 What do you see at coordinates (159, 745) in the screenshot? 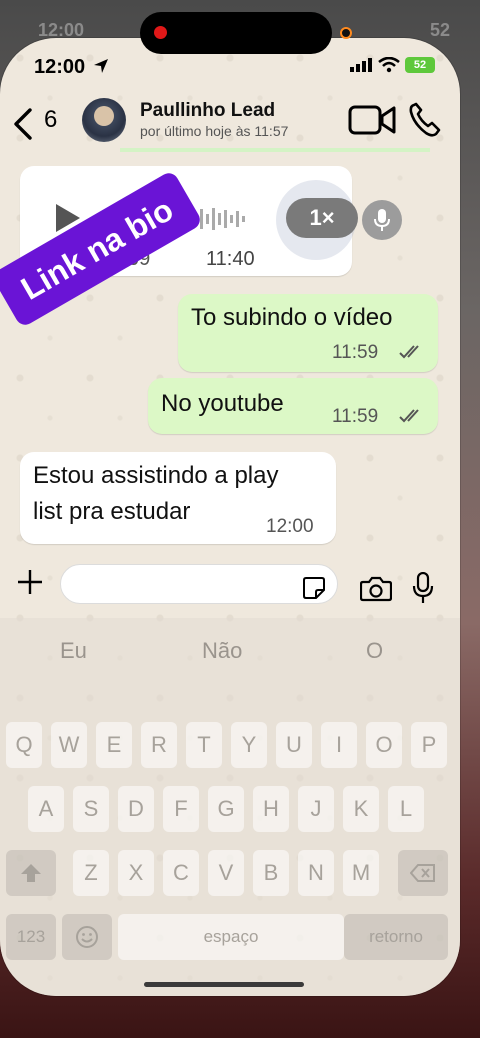
I see `key: R` at bounding box center [159, 745].